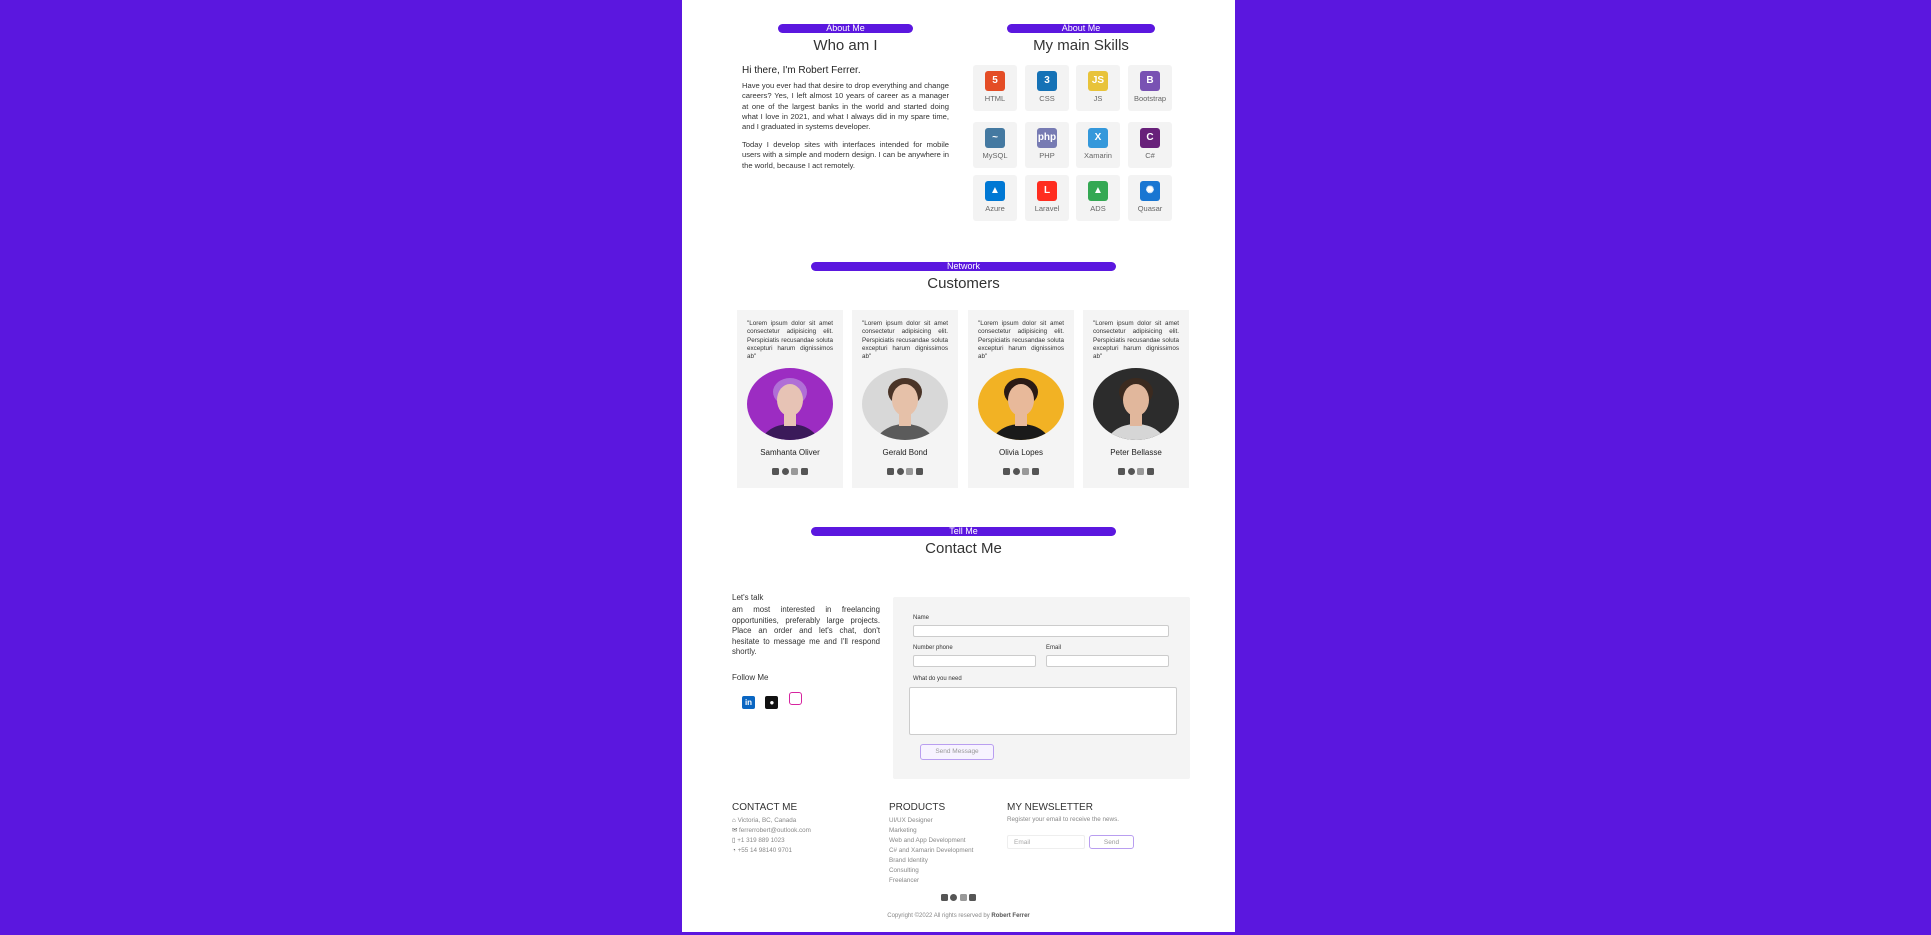  Describe the element at coordinates (974, 661) in the screenshot. I see `phone-field` at that location.